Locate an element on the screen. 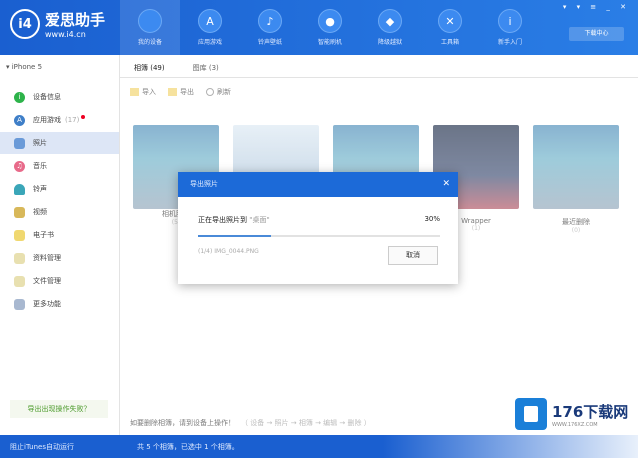 Image resolution: width=638 pixels, height=458 pixels. export-failure-help-button: 导出出现操作失败？ is located at coordinates (59, 409).